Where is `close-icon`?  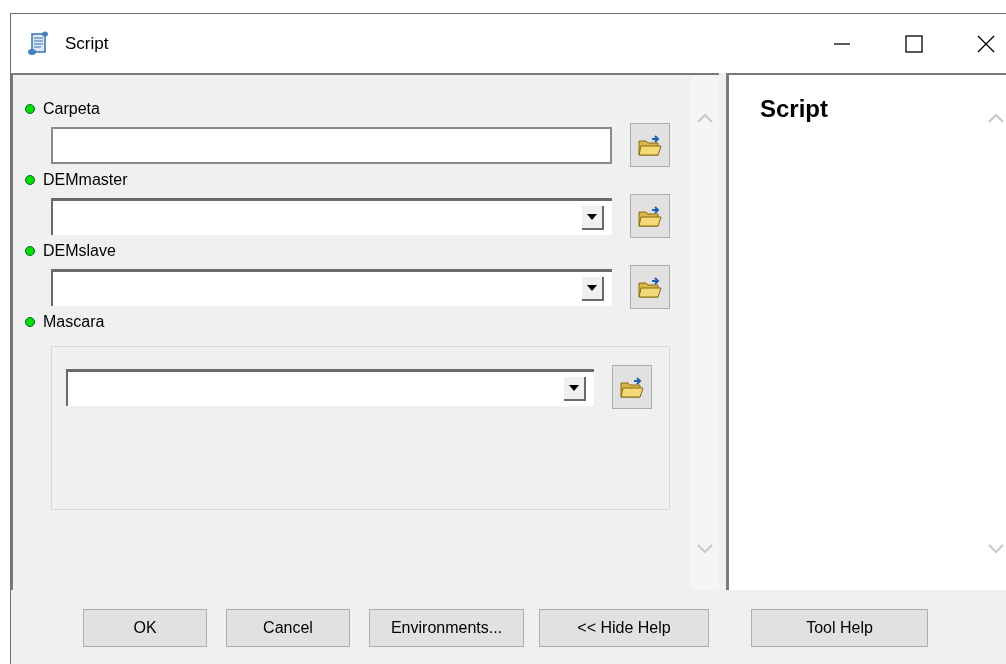 close-icon is located at coordinates (986, 43).